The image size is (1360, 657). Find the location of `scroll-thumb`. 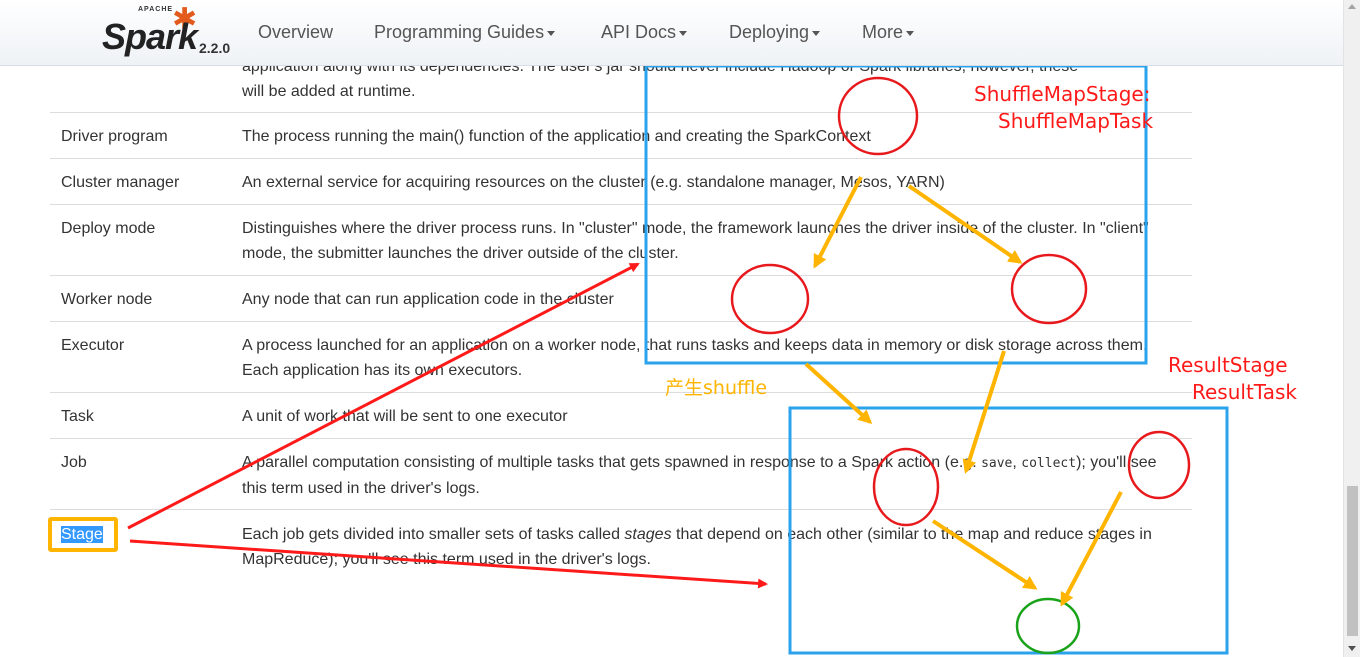

scroll-thumb is located at coordinates (1352, 561).